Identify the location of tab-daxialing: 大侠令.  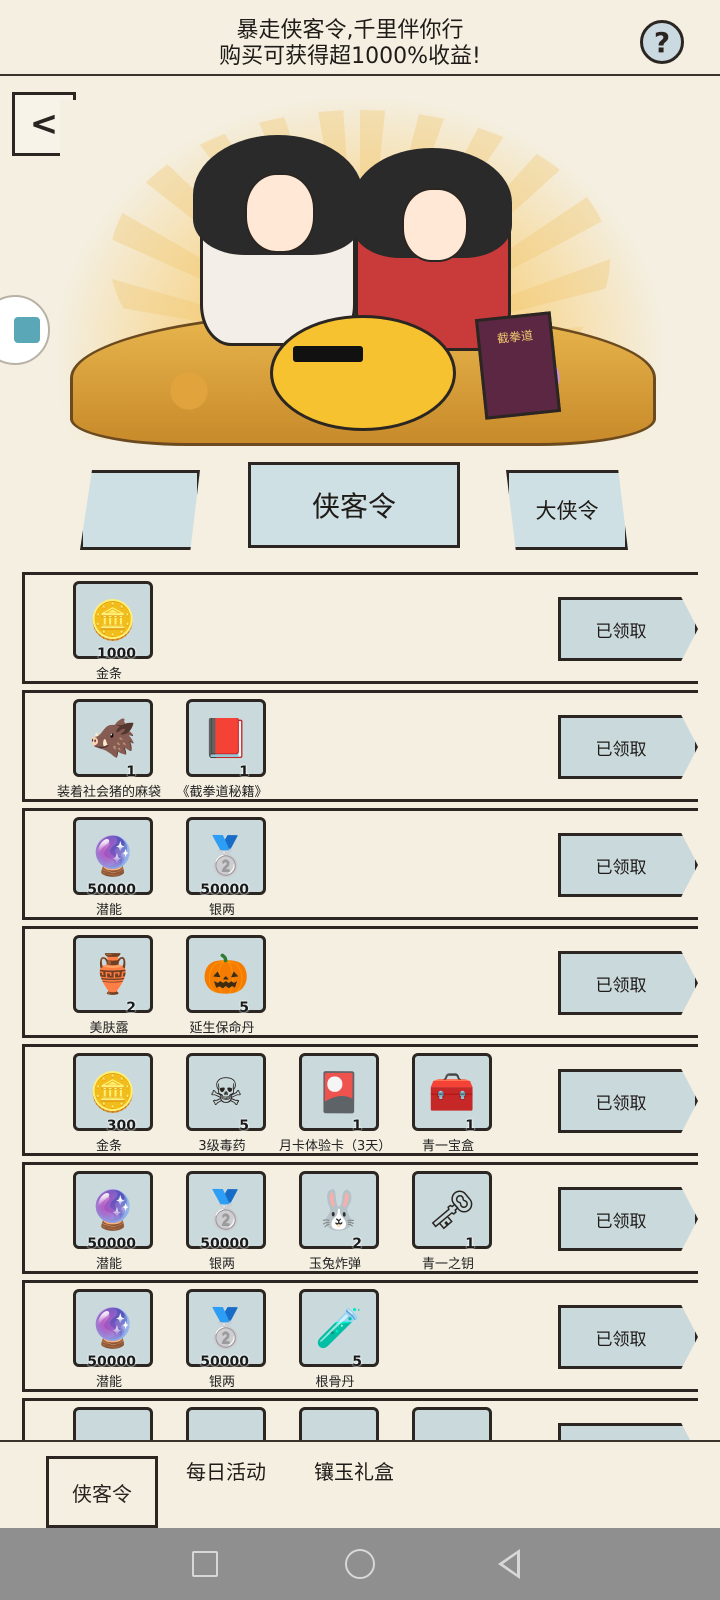
(567, 510).